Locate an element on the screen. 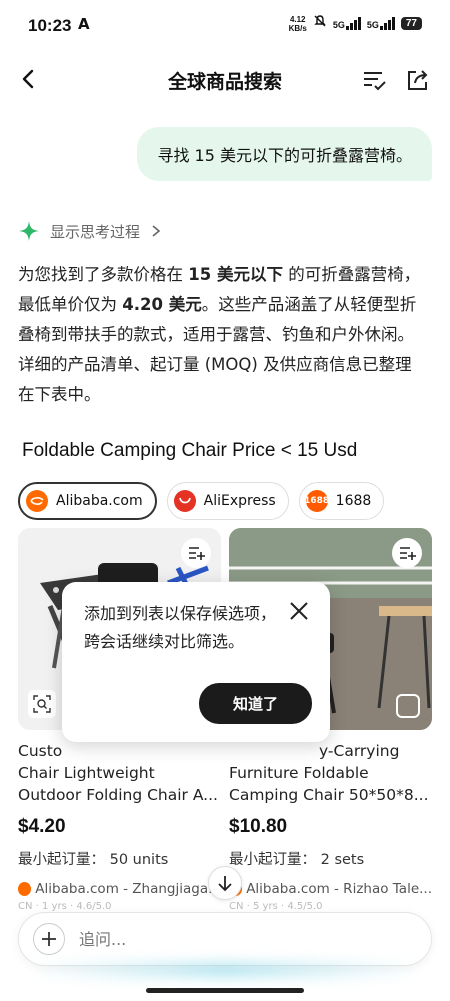  product-moq: 最小起订量： 50 units is located at coordinates (93, 860).